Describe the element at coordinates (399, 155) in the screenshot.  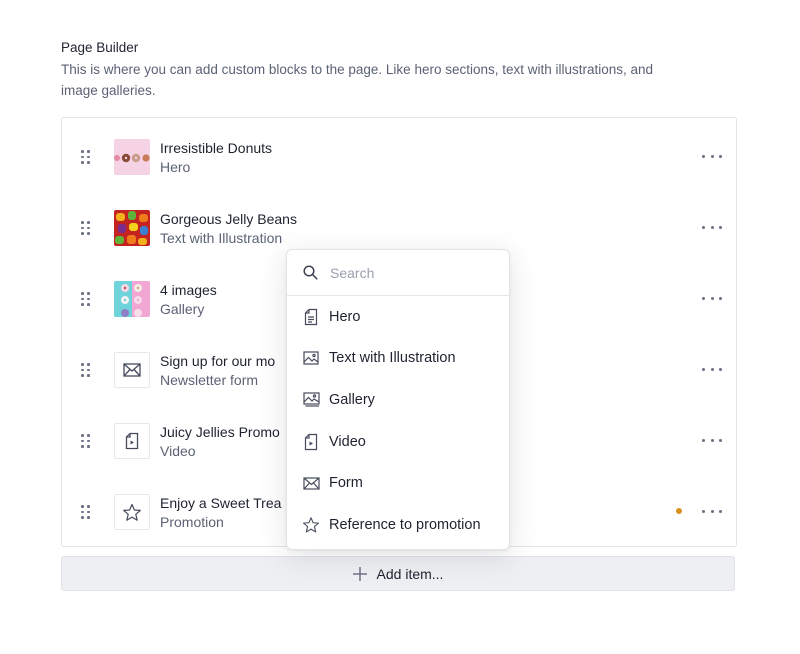
I see `list-item: Irresistible Donuts Hero` at that location.